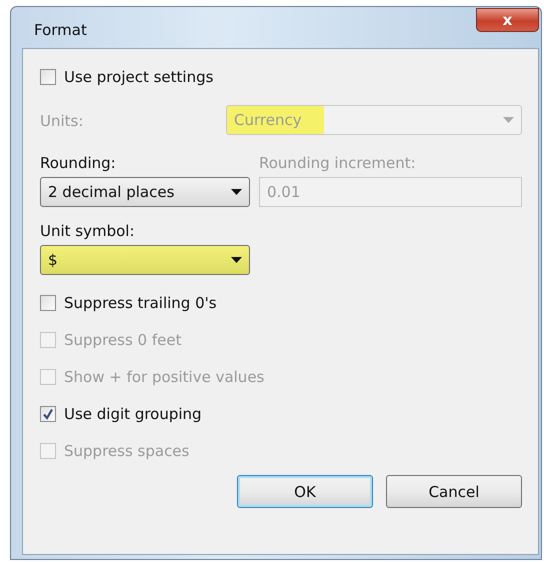 Image resolution: width=544 pixels, height=562 pixels. Describe the element at coordinates (133, 414) in the screenshot. I see `checkbox-label: Use digit grouping` at that location.